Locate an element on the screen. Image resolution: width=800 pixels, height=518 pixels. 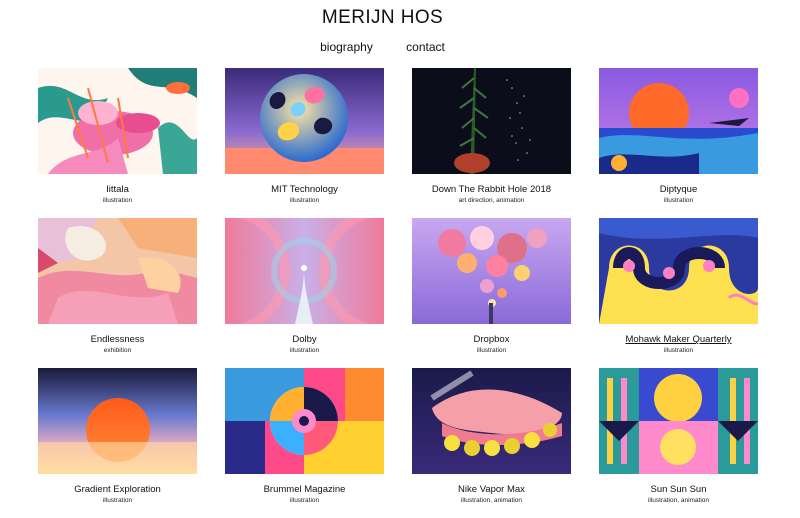
main-nav: biography contact is located at coordinates (382, 47).